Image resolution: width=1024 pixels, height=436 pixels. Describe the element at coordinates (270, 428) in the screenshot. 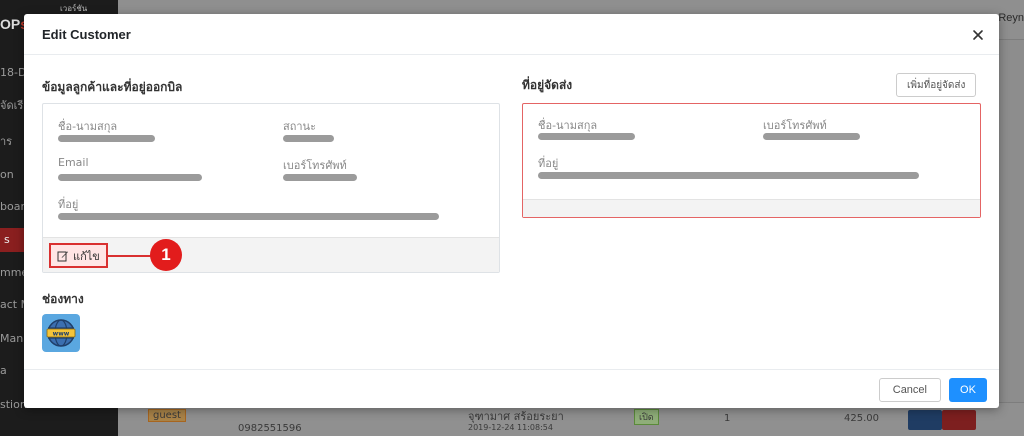

I see `row-phone: 0982551596` at that location.